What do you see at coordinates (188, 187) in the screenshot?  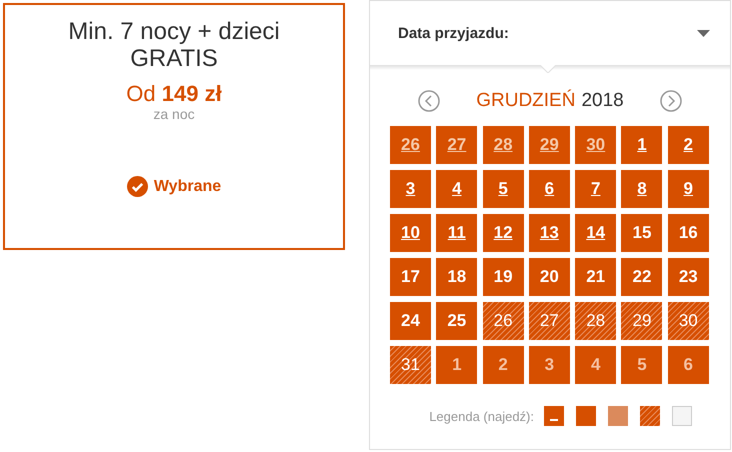 I see `selected-label: Wybrane` at bounding box center [188, 187].